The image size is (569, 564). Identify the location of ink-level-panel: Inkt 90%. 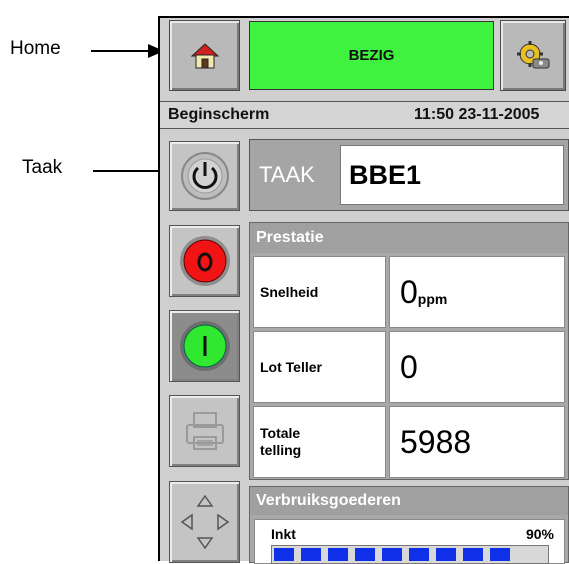
(409, 541).